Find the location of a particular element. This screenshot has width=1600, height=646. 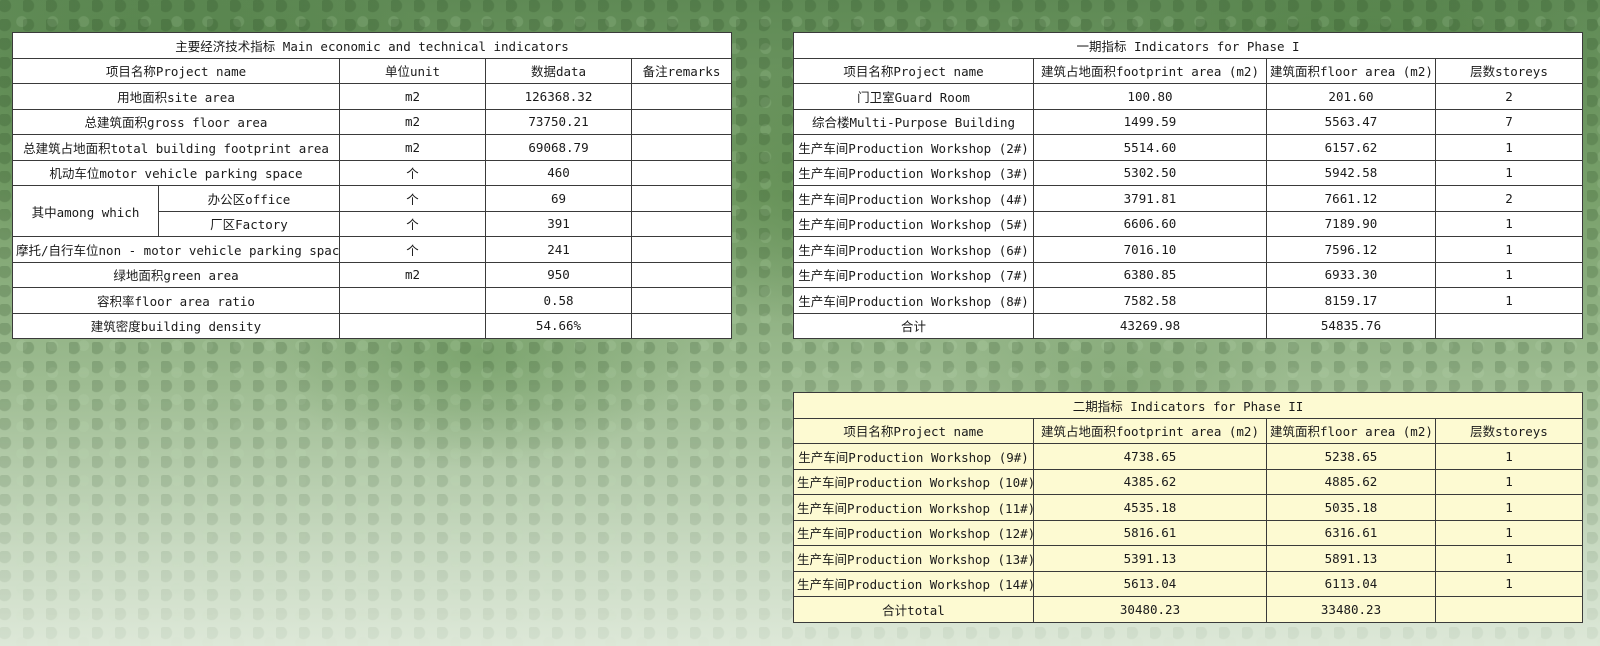

header-unit: 单位unit is located at coordinates (412, 70).